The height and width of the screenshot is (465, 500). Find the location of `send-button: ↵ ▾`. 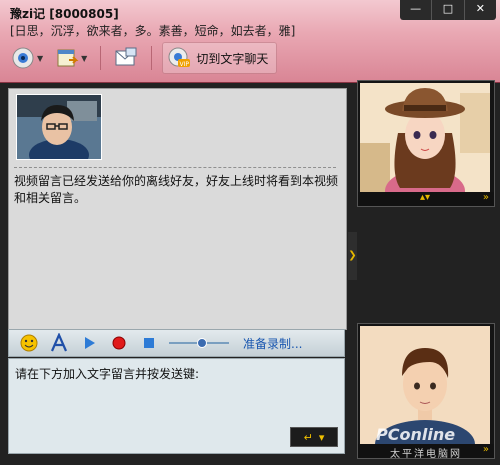

send-button: ↵ ▾ is located at coordinates (314, 437).